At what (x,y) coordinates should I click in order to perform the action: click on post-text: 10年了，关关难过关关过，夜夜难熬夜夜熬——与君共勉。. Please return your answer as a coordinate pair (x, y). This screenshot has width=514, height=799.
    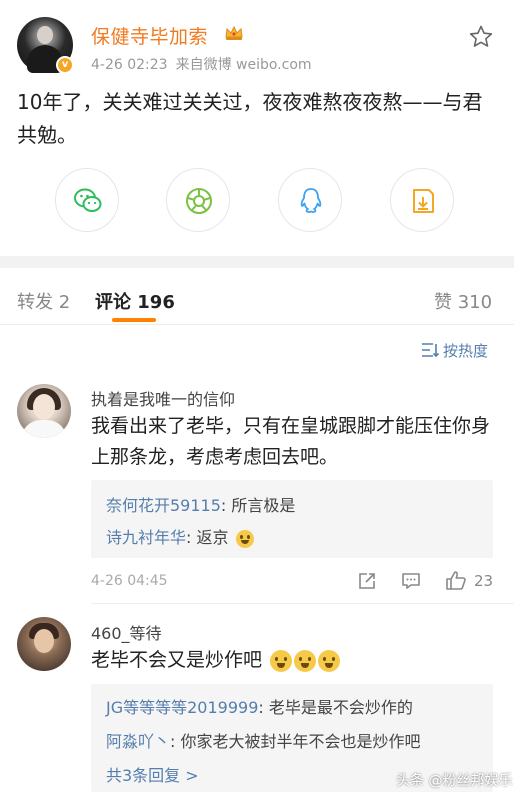
    Looking at the image, I should click on (250, 118).